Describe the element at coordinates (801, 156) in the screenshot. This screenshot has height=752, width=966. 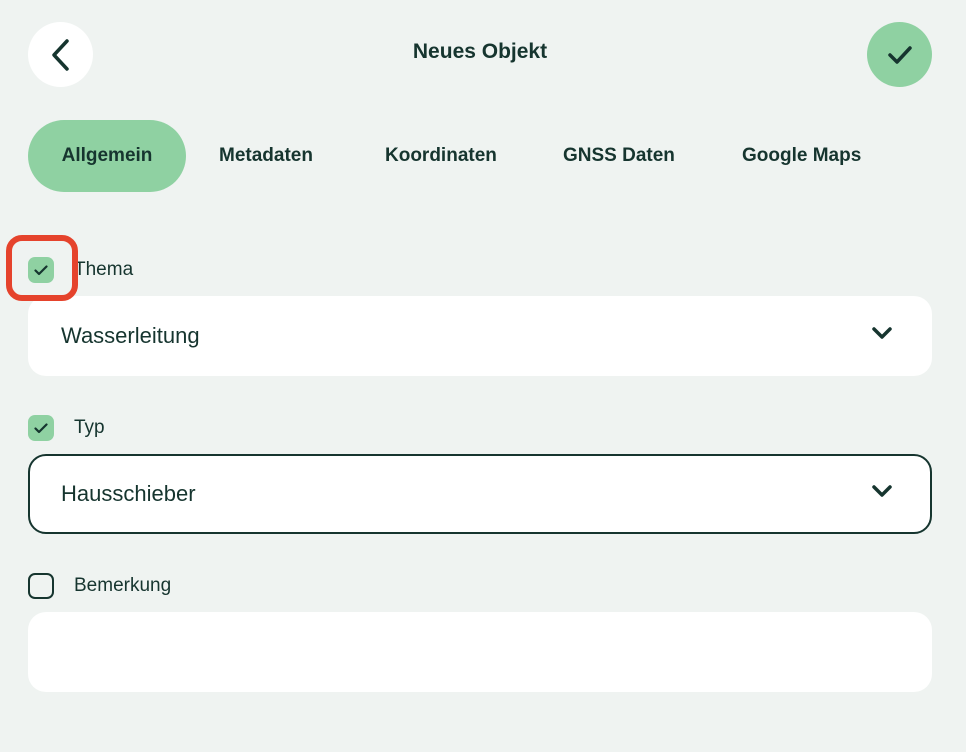
I see `tab-google-maps: Google Maps` at that location.